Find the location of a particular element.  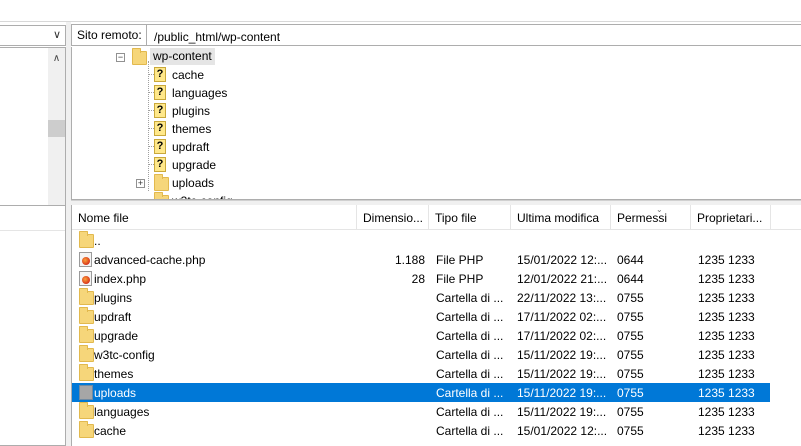

tree-node-languages: ? languages is located at coordinates (212, 93).